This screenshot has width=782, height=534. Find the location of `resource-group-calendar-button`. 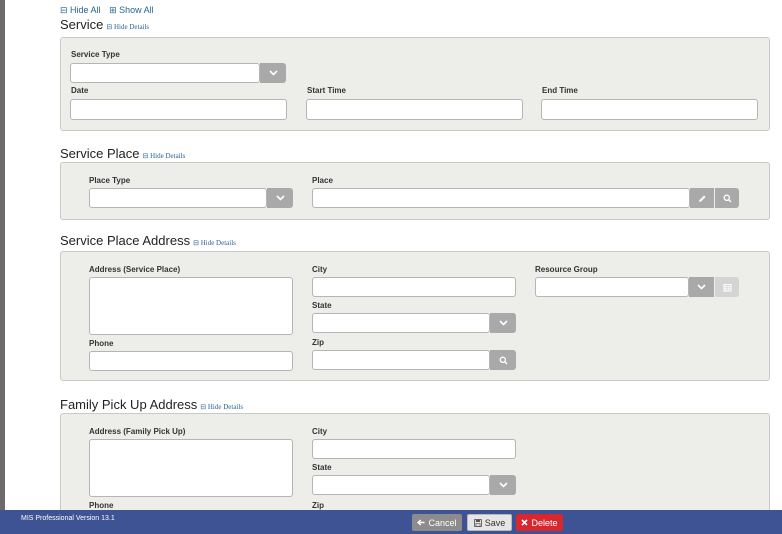

resource-group-calendar-button is located at coordinates (727, 287).